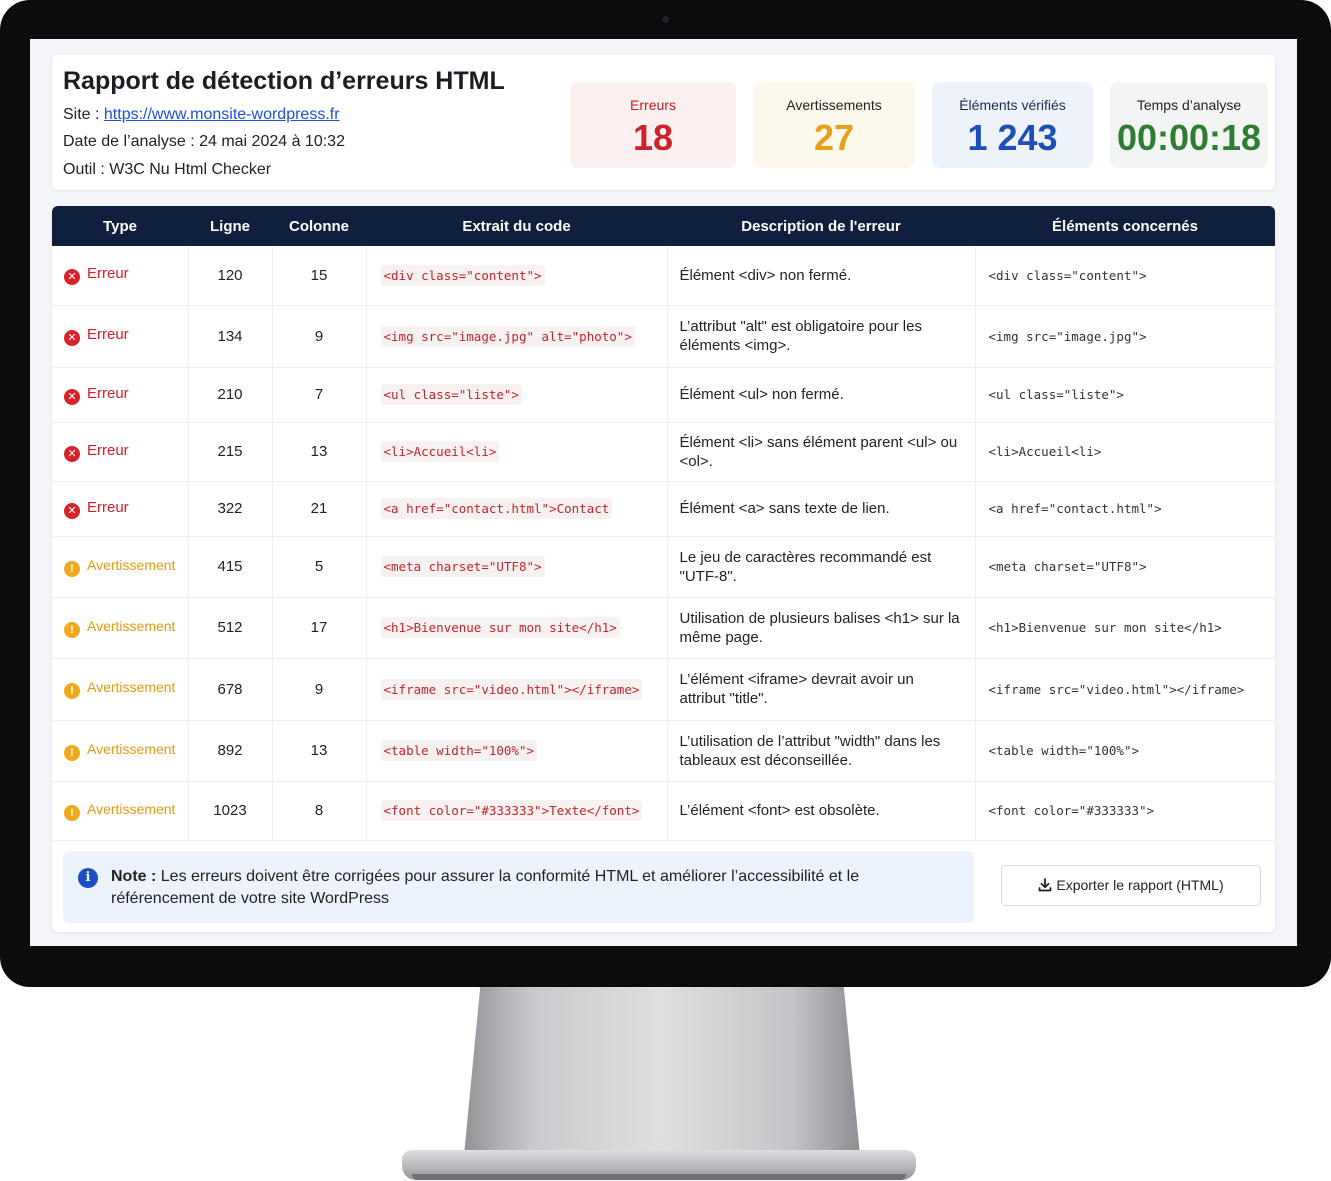 The width and height of the screenshot is (1331, 1181). I want to click on stat-checked-card: Éléments vérifiés 1 243, so click(1012, 125).